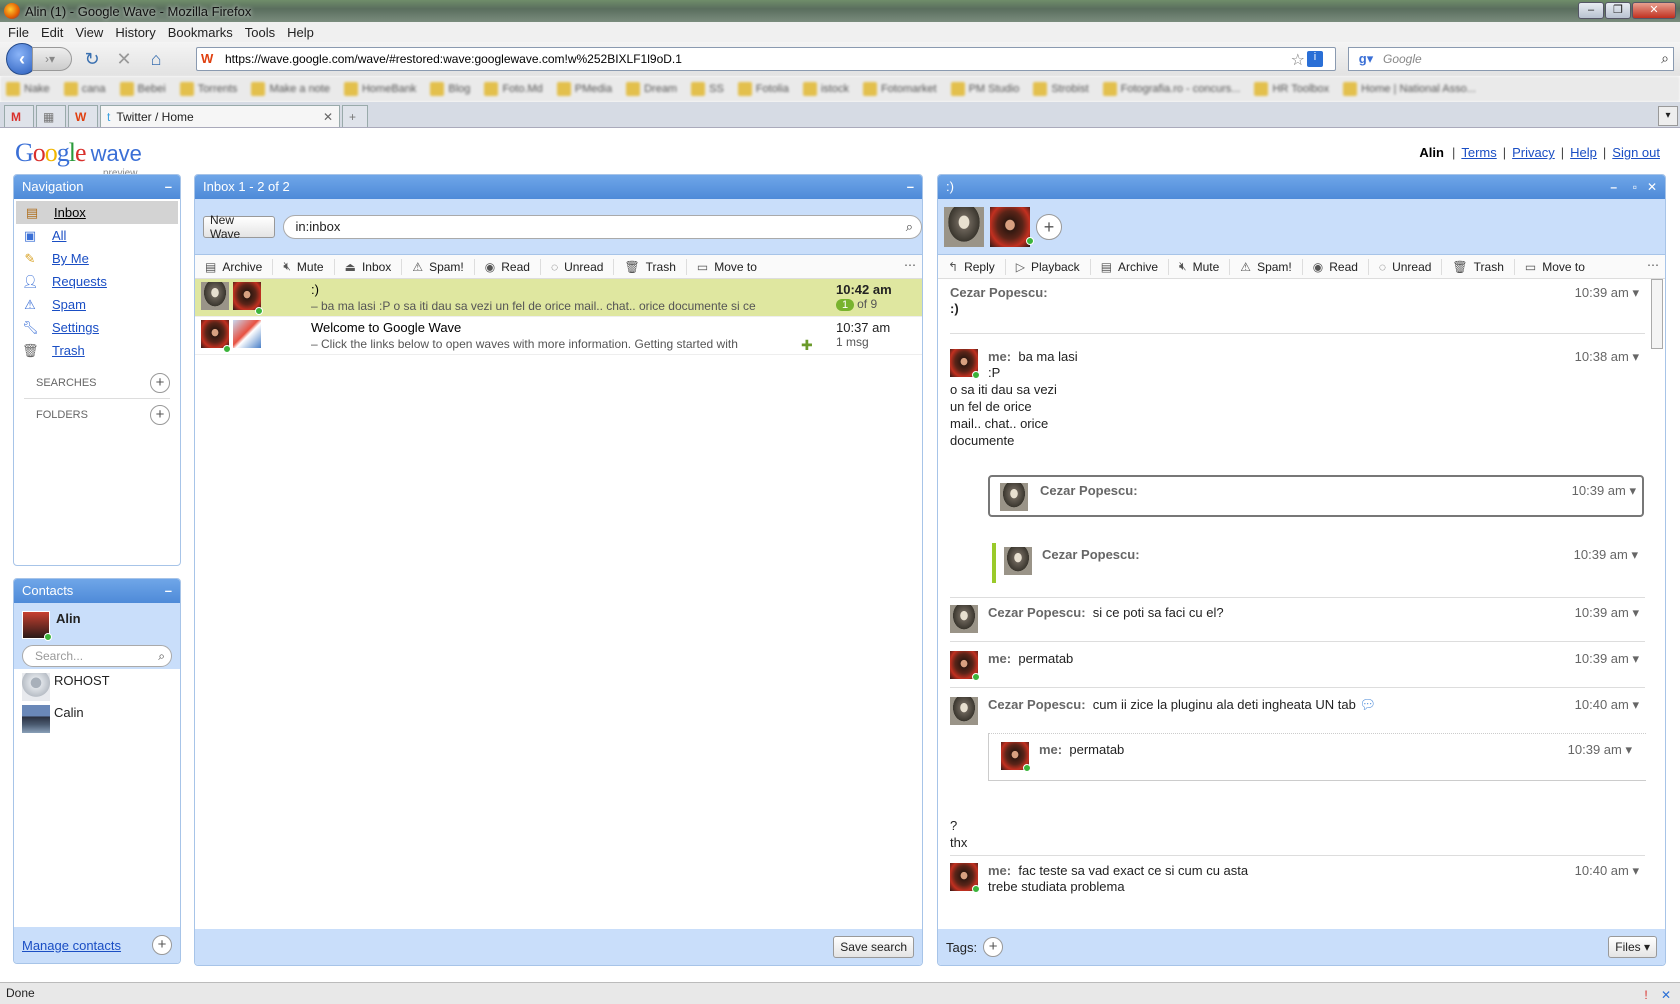 The height and width of the screenshot is (1004, 1680). What do you see at coordinates (97, 258) in the screenshot?
I see `nav-item-by-me: ✎ By Me` at bounding box center [97, 258].